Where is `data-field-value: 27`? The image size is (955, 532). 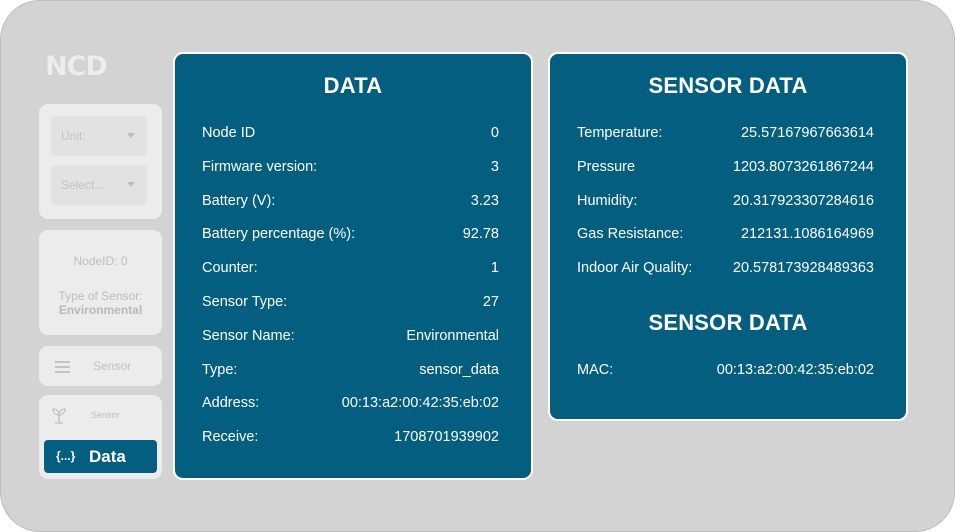 data-field-value: 27 is located at coordinates (490, 302).